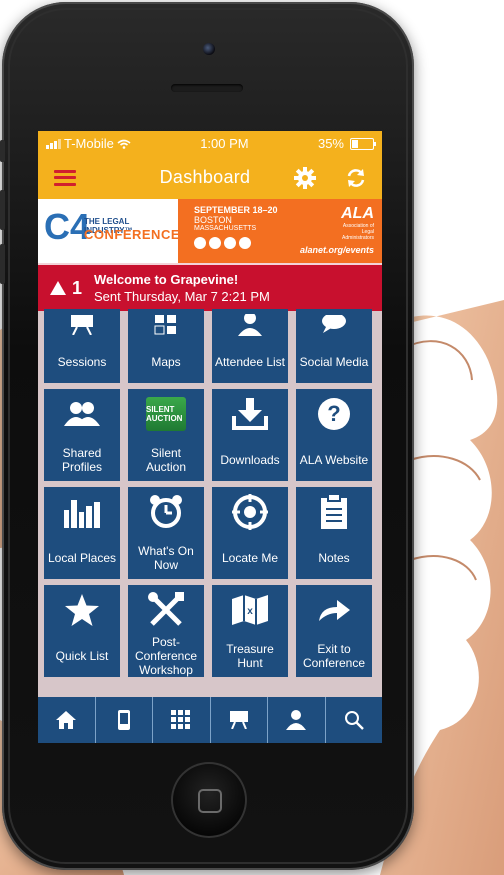 This screenshot has height=875, width=504. I want to click on alert-title: Welcome to Grapevine!, so click(166, 279).